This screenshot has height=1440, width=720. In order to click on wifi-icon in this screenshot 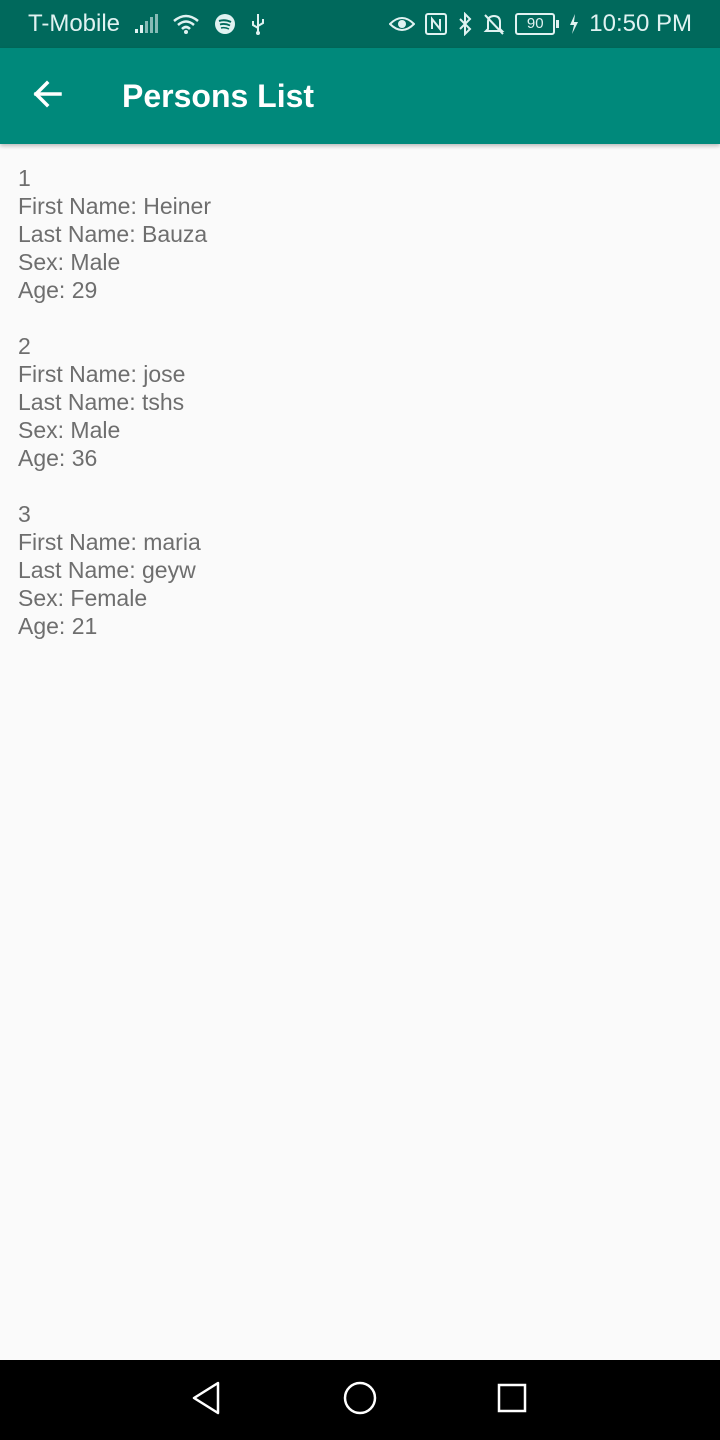, I will do `click(186, 24)`.